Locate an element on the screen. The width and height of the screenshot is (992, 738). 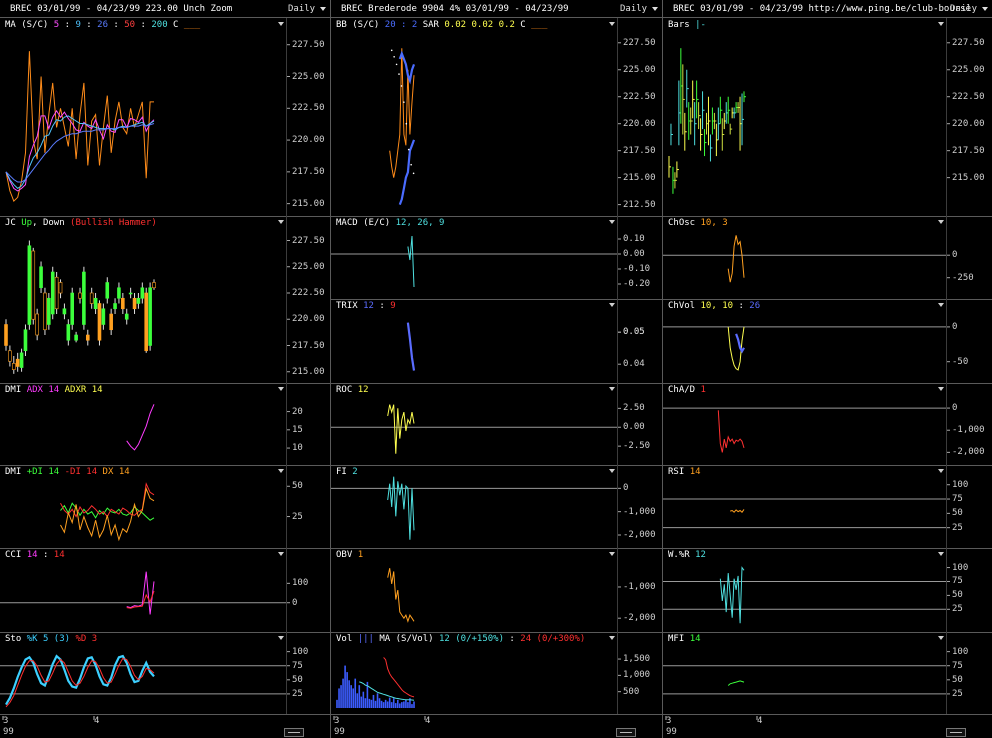
indicator-label: OBV 1 is located at coordinates (349, 555).